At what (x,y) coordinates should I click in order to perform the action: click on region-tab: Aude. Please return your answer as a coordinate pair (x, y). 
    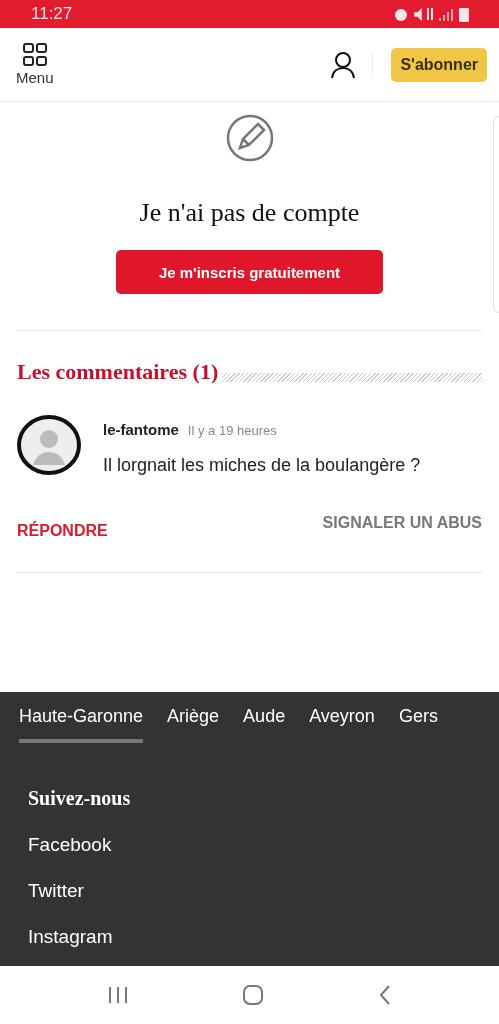
    Looking at the image, I should click on (264, 724).